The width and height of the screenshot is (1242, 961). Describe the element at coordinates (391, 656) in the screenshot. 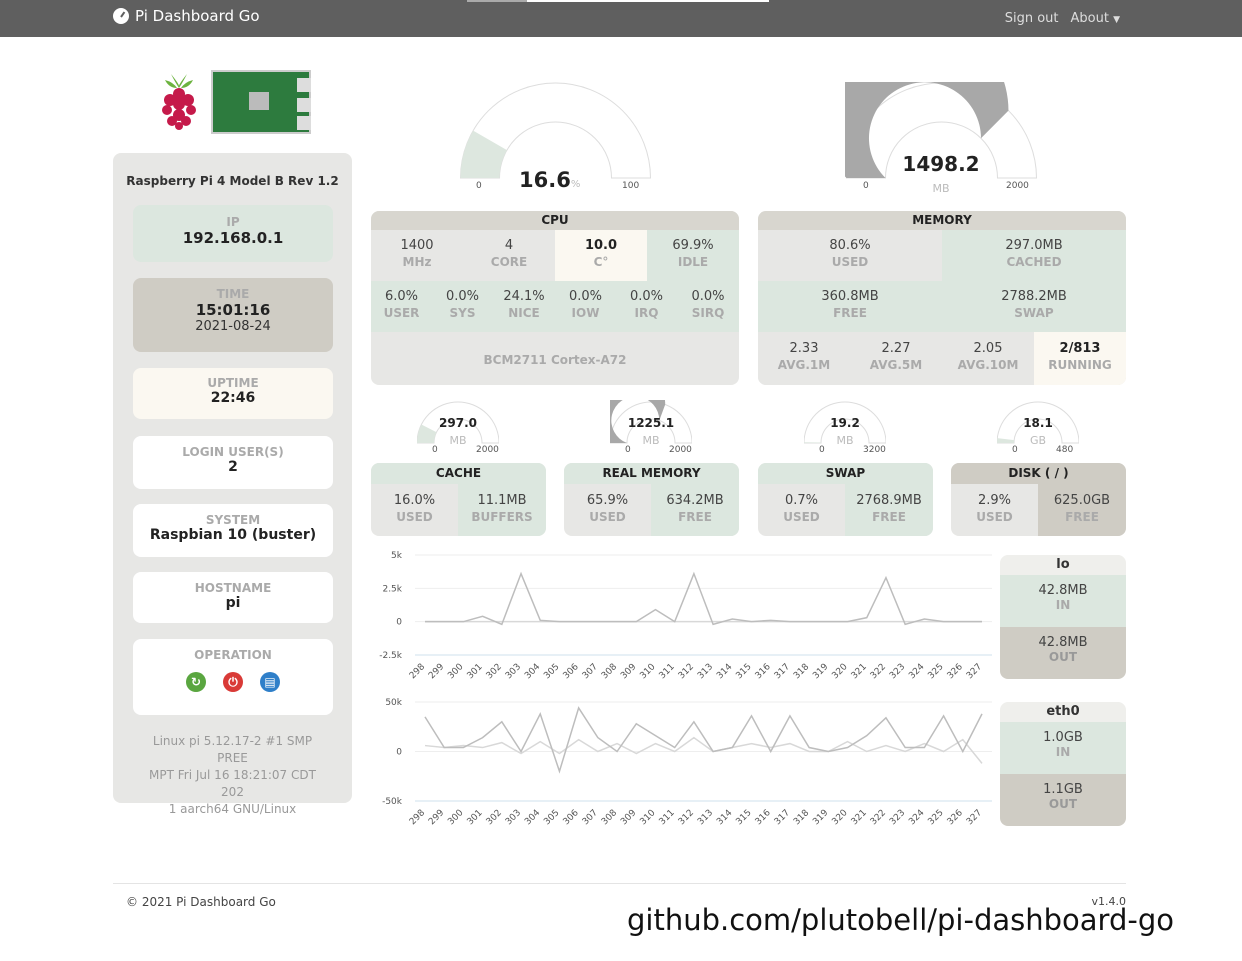

I see `y-tick-label: -2.5k` at that location.